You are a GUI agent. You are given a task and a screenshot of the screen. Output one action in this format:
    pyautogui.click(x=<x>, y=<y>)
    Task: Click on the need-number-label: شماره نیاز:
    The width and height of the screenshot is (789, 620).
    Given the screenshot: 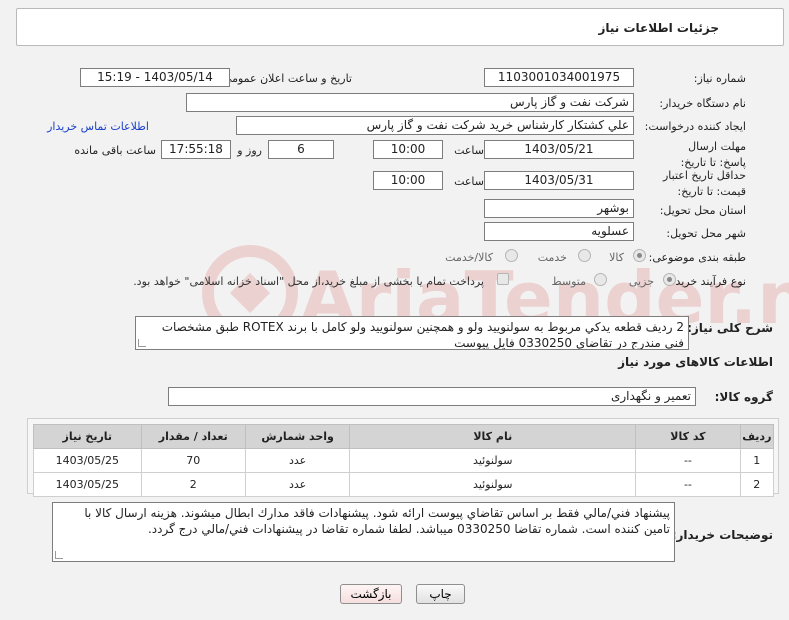 What is the action you would take?
    pyautogui.click(x=719, y=78)
    